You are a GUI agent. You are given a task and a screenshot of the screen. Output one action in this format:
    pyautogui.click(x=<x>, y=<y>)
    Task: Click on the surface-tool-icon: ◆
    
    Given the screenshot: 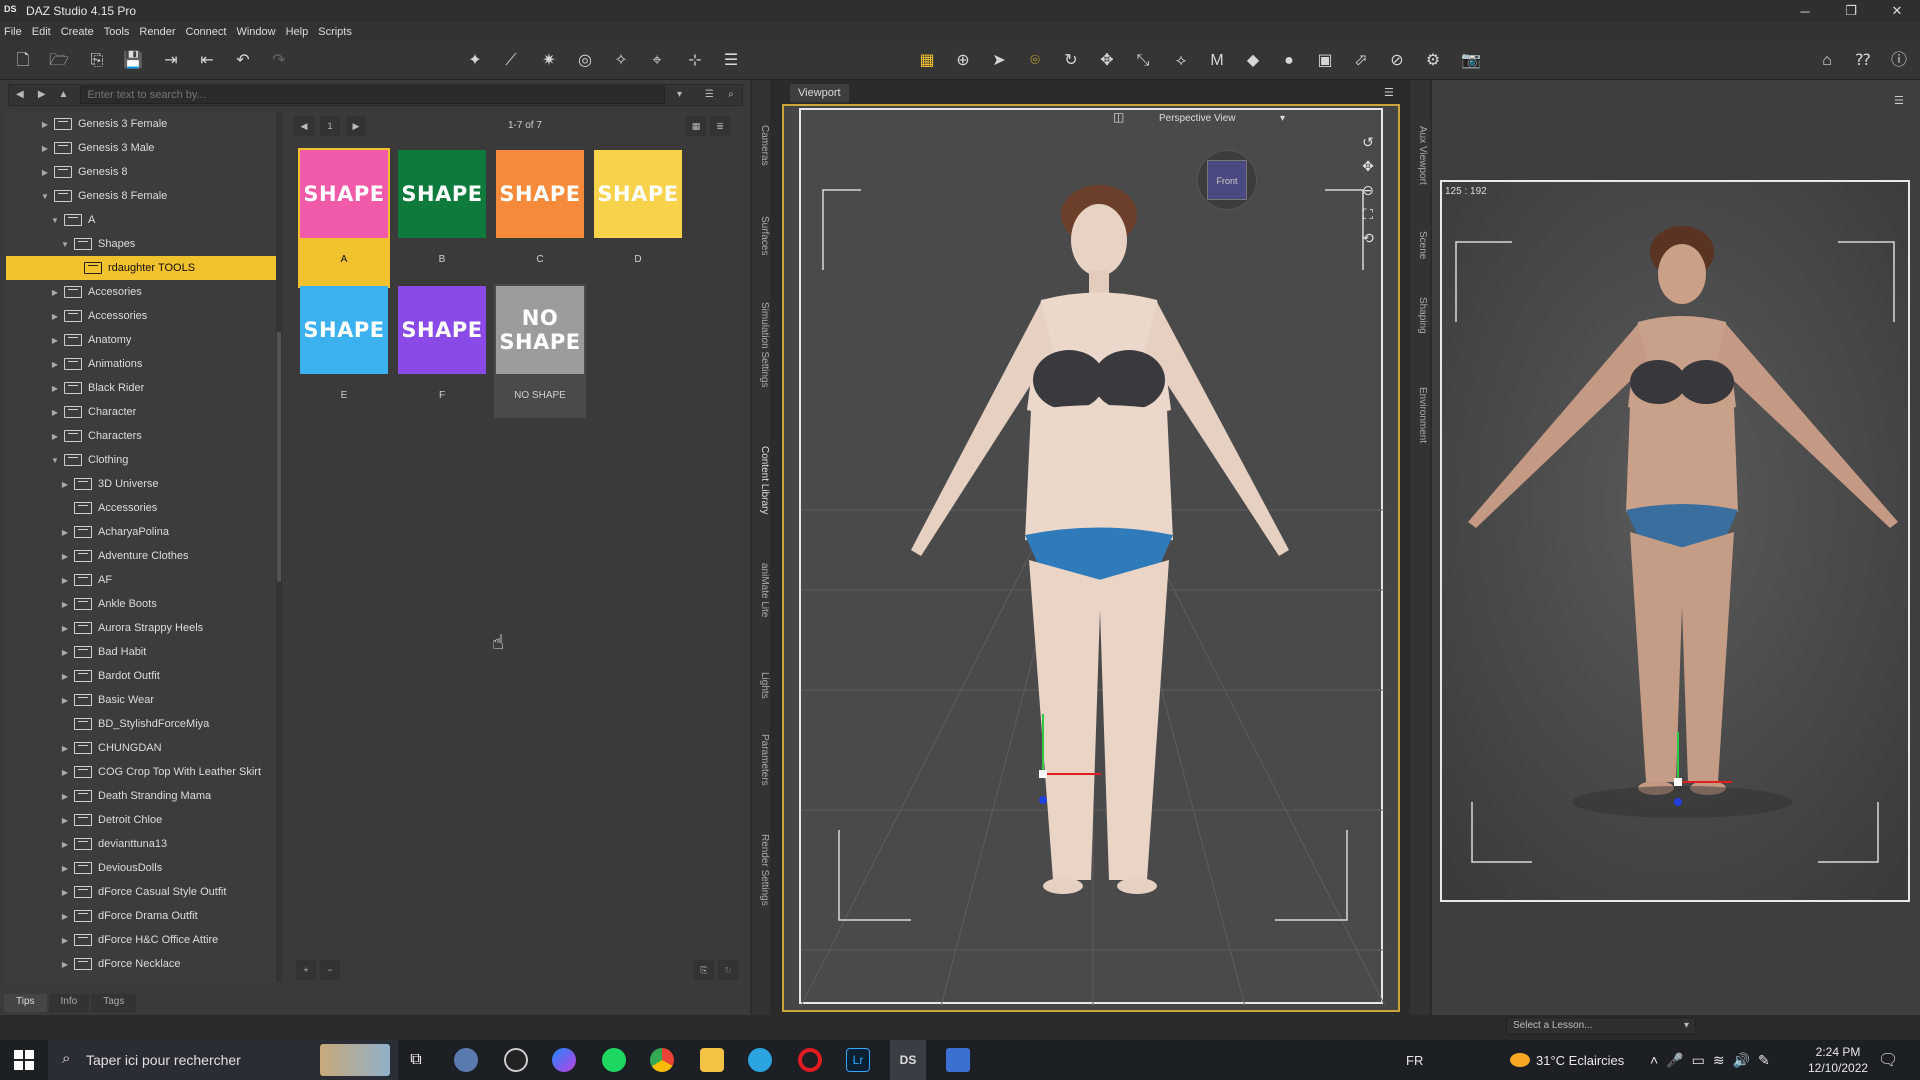 What is the action you would take?
    pyautogui.click(x=1253, y=61)
    